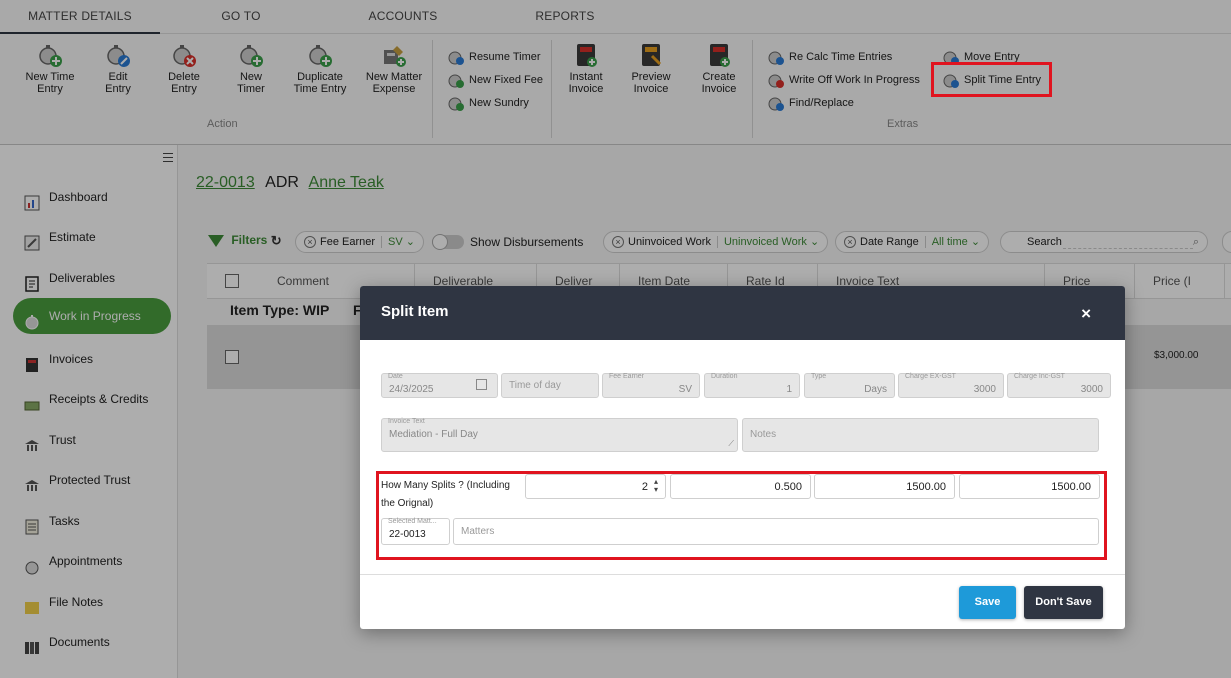 This screenshot has height=678, width=1231. I want to click on notes-field: Notes, so click(920, 435).